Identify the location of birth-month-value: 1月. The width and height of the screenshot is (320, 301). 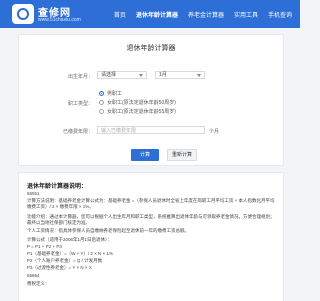
(163, 75).